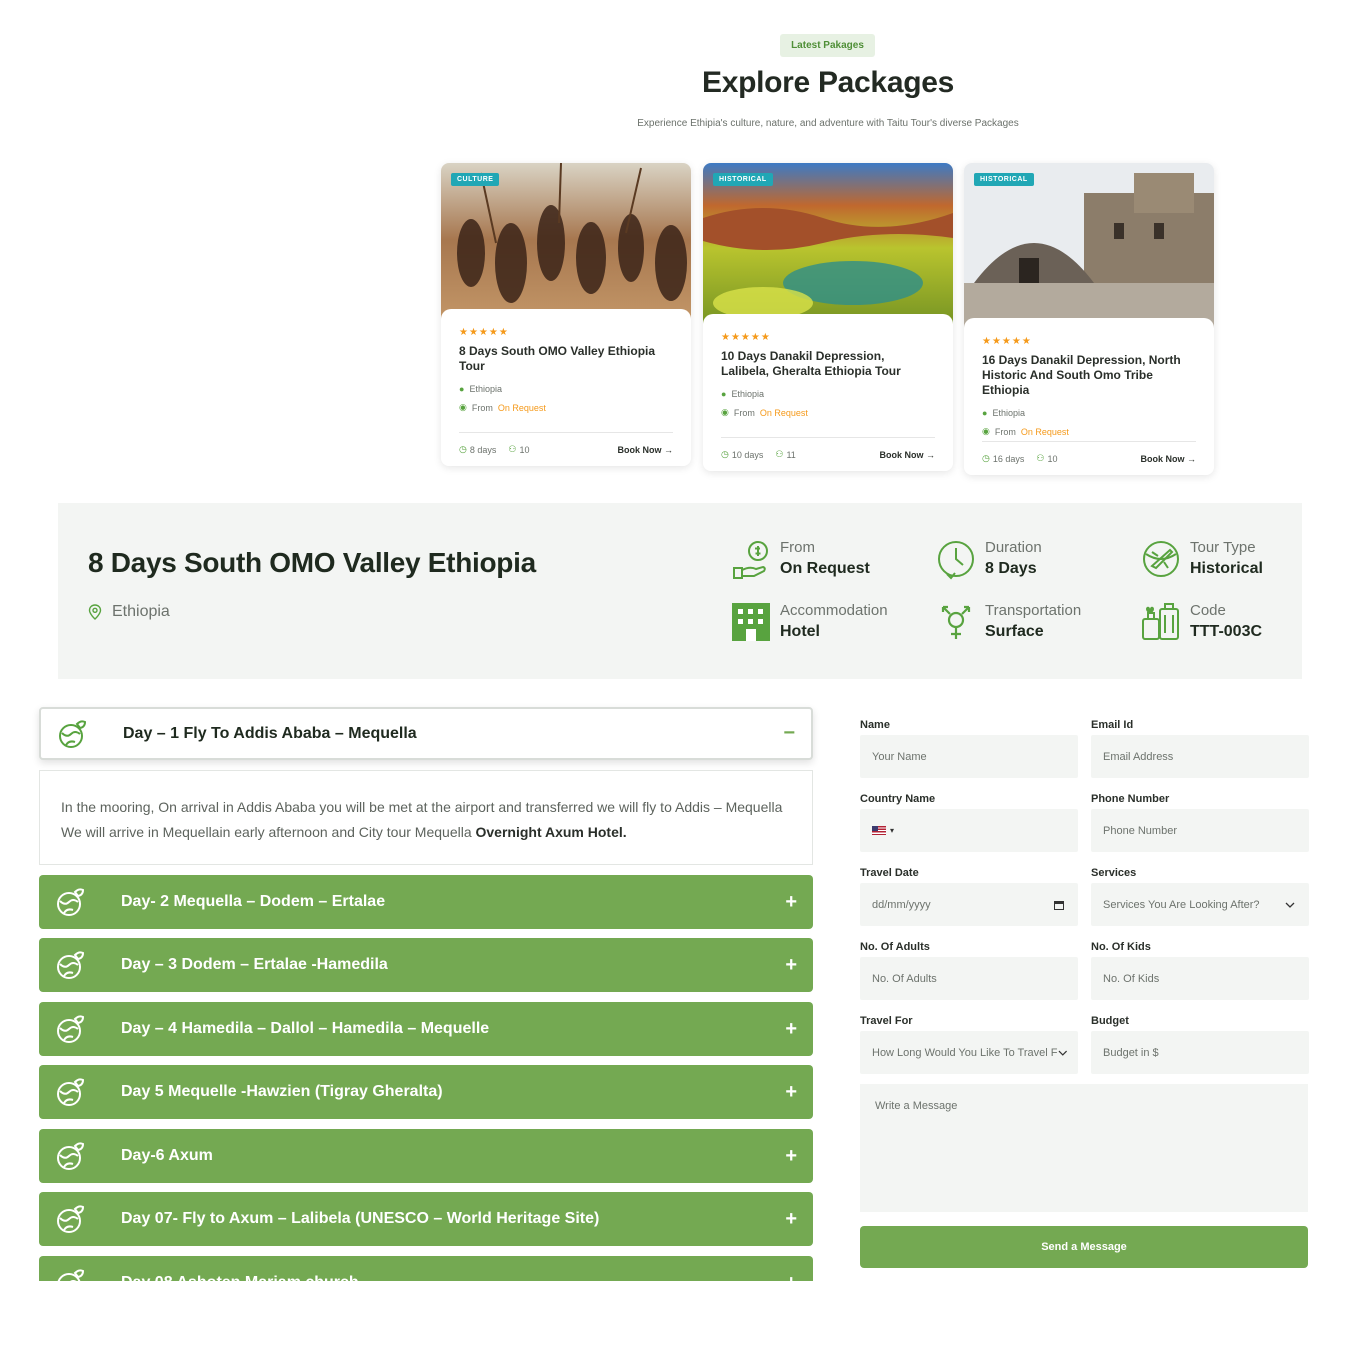 This screenshot has height=1360, width=1360. Describe the element at coordinates (1200, 978) in the screenshot. I see `kids-input: No. Of Kids` at that location.